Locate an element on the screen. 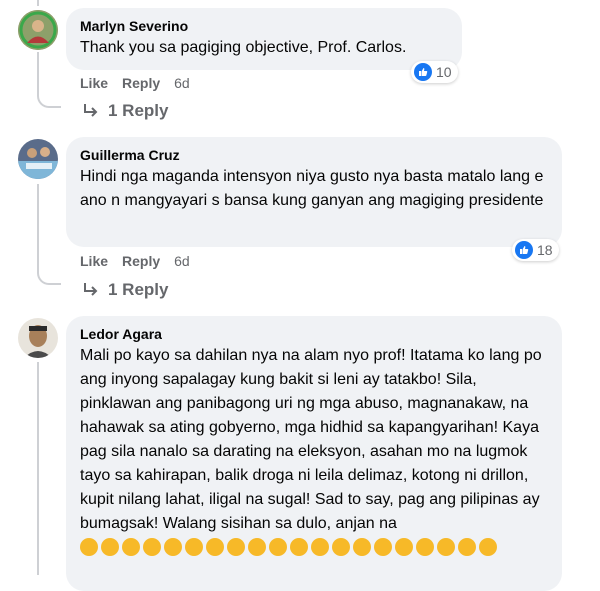 This screenshot has width=600, height=591. comment-author: Guillerma Cruz is located at coordinates (314, 155).